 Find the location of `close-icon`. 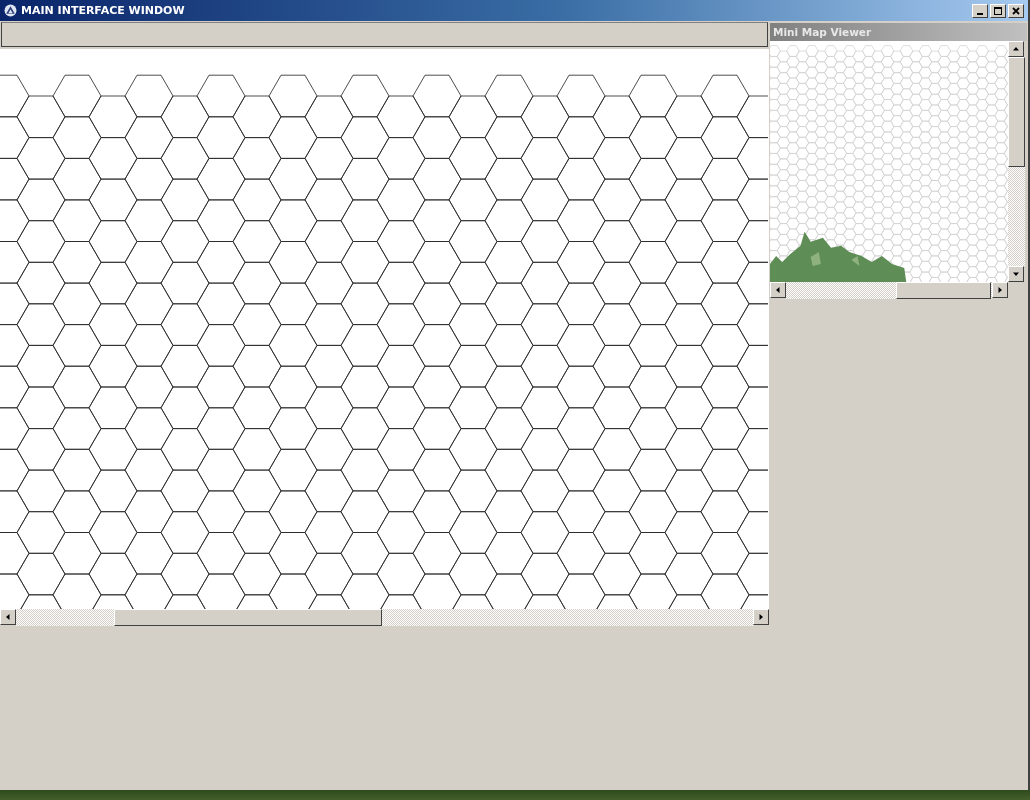

close-icon is located at coordinates (1016, 10).